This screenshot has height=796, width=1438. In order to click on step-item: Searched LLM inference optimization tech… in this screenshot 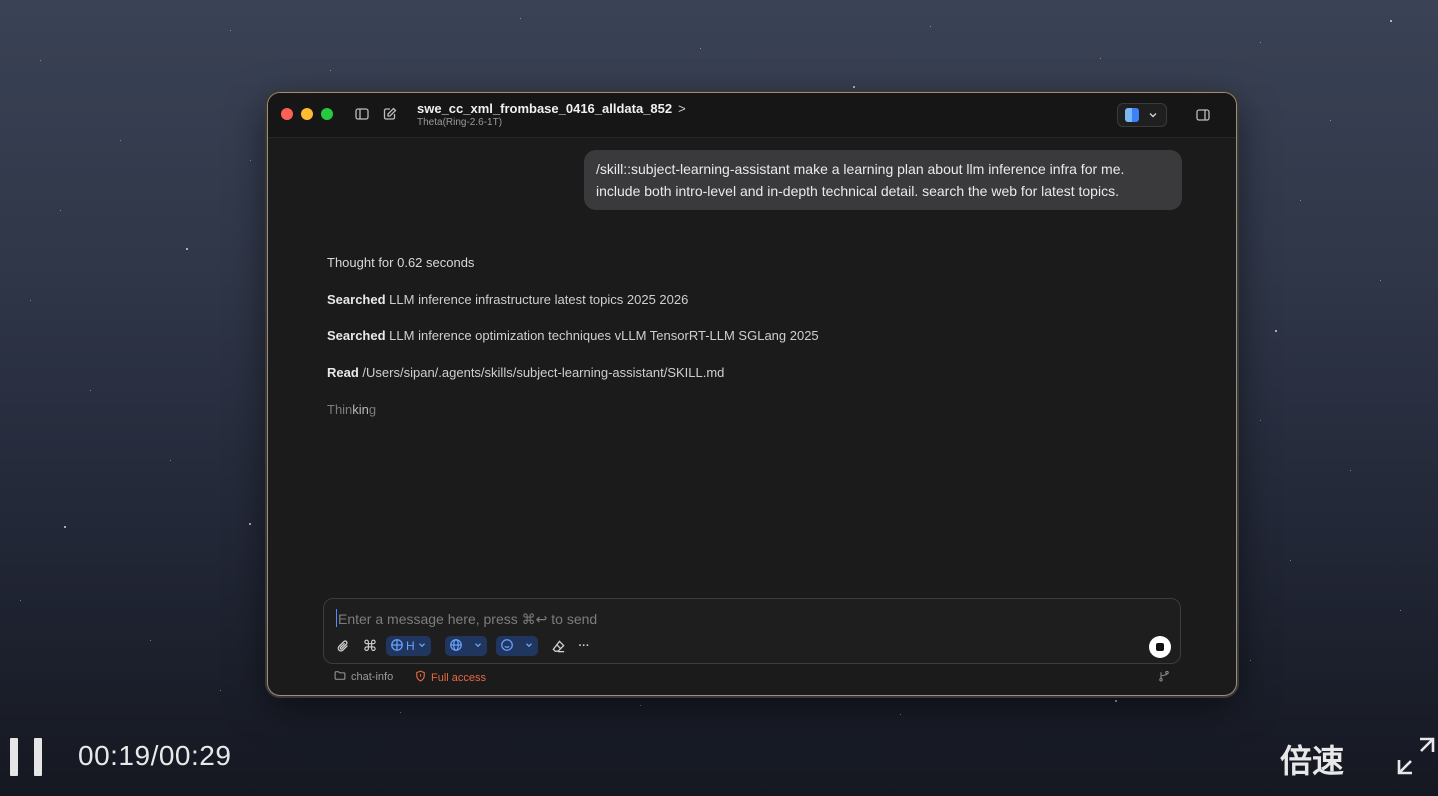, I will do `click(573, 335)`.